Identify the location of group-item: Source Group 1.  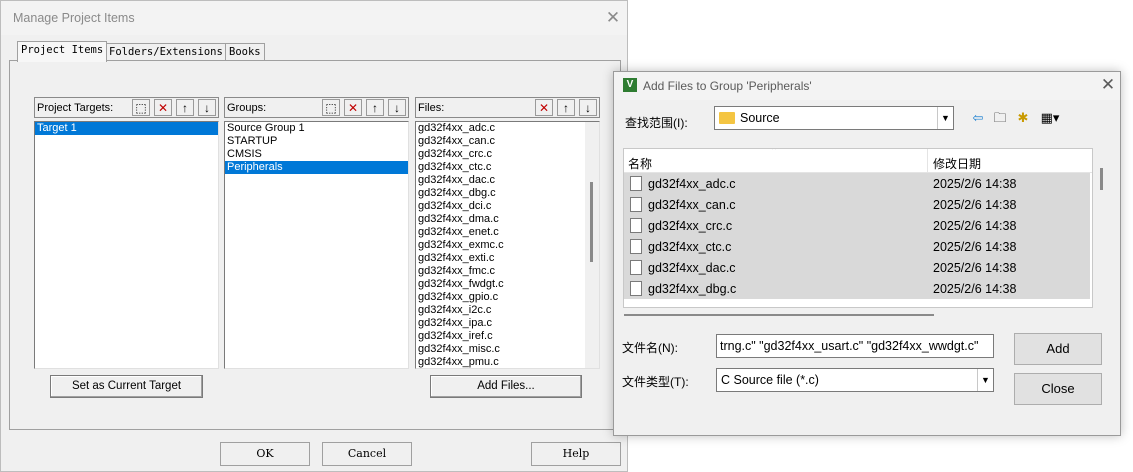
(316, 128).